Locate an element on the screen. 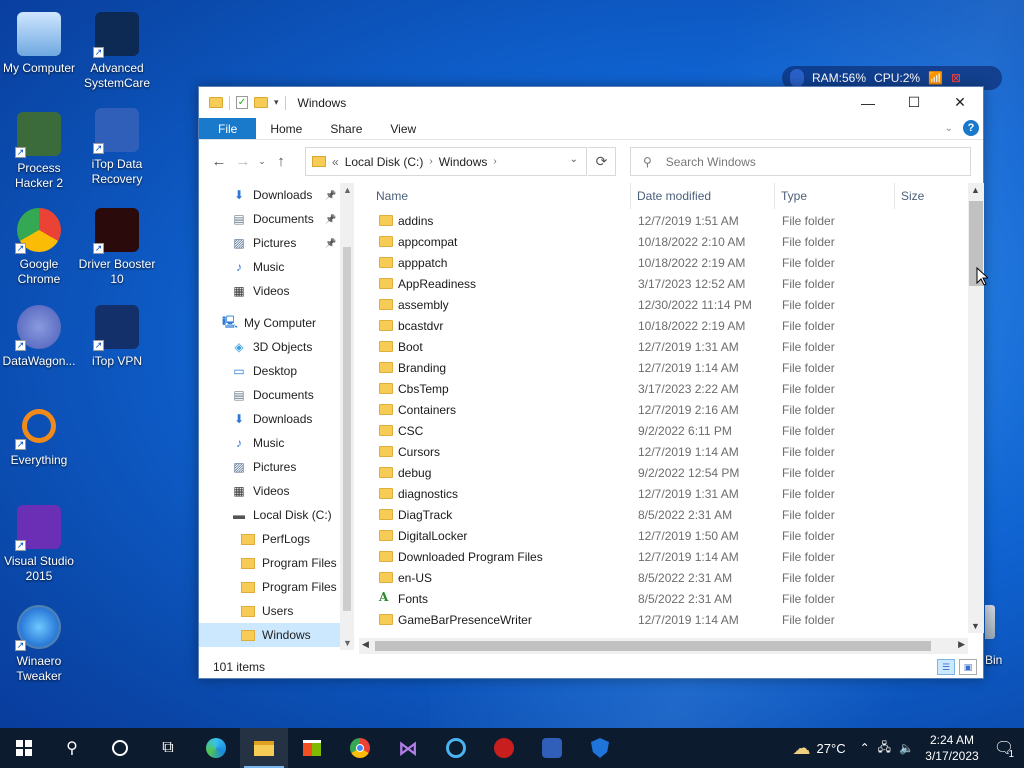  file-list-horizontal-scrollbar: ◀ ▶ is located at coordinates (663, 646).